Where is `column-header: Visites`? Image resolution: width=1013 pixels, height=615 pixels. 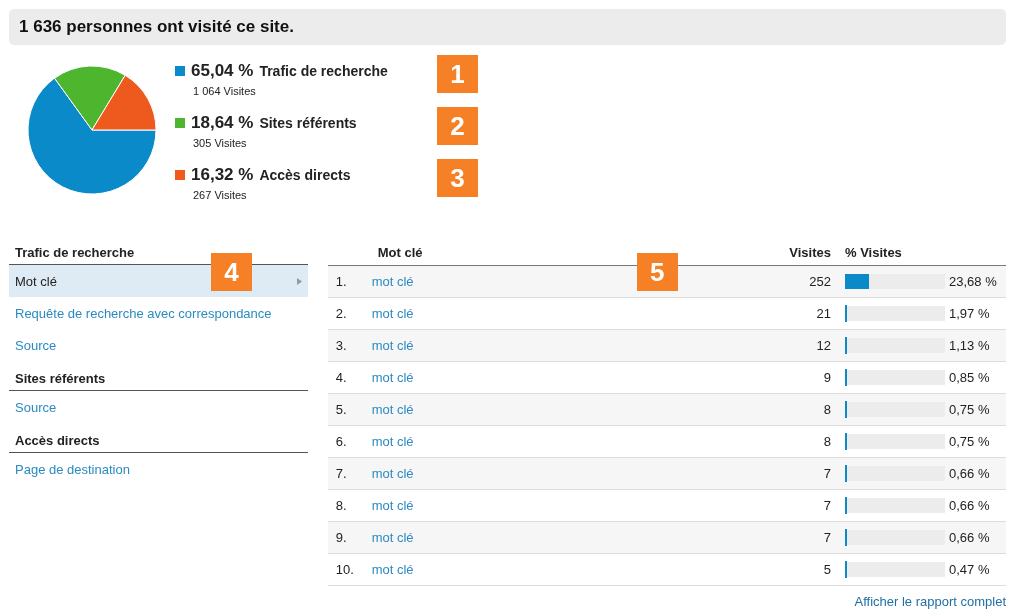 column-header: Visites is located at coordinates (809, 252).